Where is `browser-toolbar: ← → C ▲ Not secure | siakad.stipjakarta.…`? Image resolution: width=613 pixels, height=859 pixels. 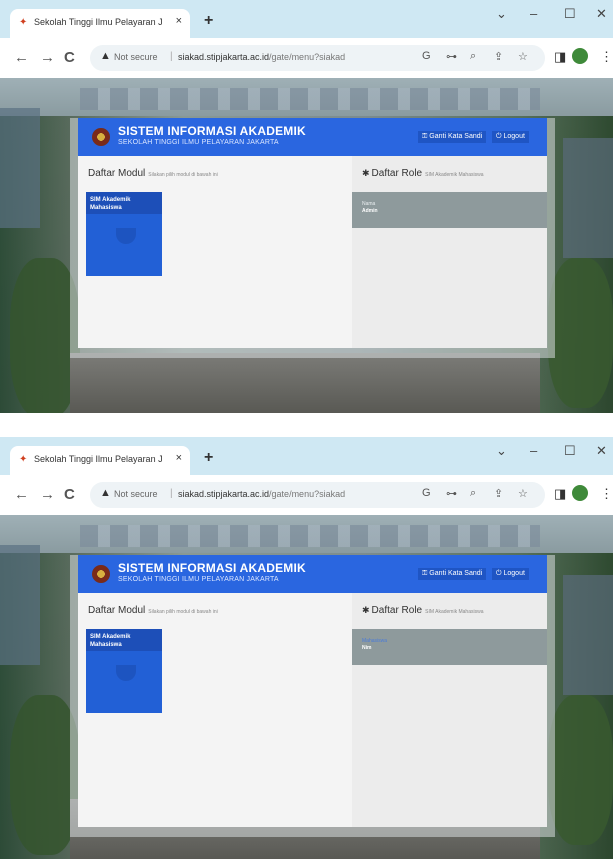 browser-toolbar: ← → C ▲ Not secure | siakad.stipjakarta.… is located at coordinates (306, 495).